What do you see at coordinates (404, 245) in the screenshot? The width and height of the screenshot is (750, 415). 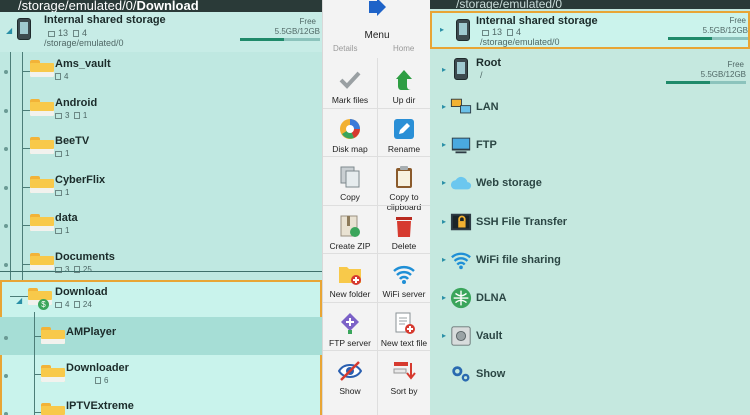 I see `menu-item-label: Delete` at bounding box center [404, 245].